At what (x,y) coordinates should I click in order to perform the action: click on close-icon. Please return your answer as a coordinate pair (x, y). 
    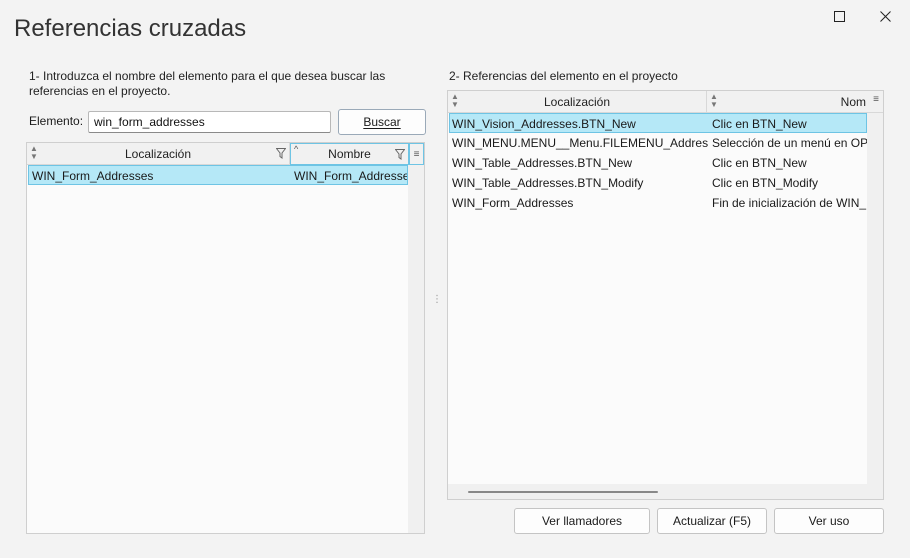
    Looking at the image, I should click on (885, 16).